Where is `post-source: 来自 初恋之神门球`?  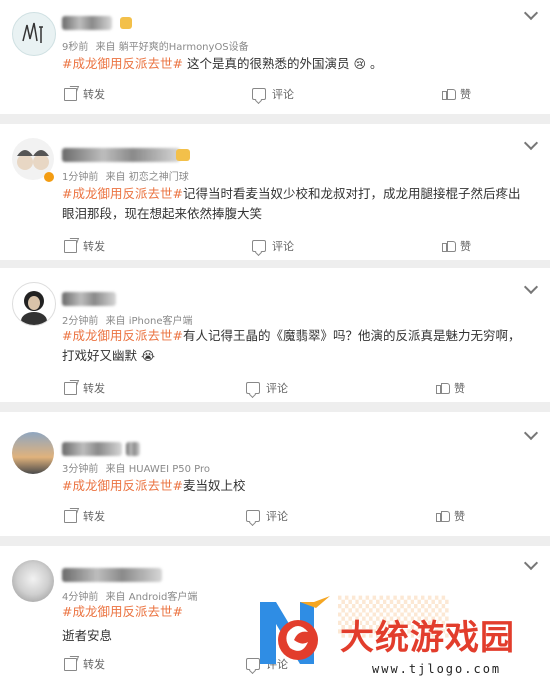
post-source: 来自 初恋之神门球 is located at coordinates (147, 177).